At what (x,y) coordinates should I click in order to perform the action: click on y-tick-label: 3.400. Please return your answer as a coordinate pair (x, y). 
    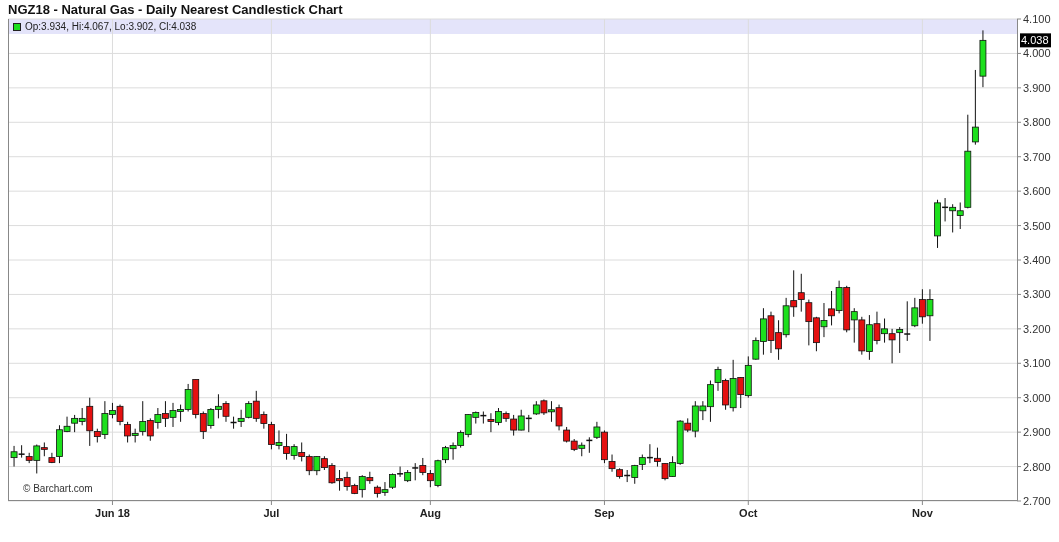
    Looking at the image, I should click on (1037, 260).